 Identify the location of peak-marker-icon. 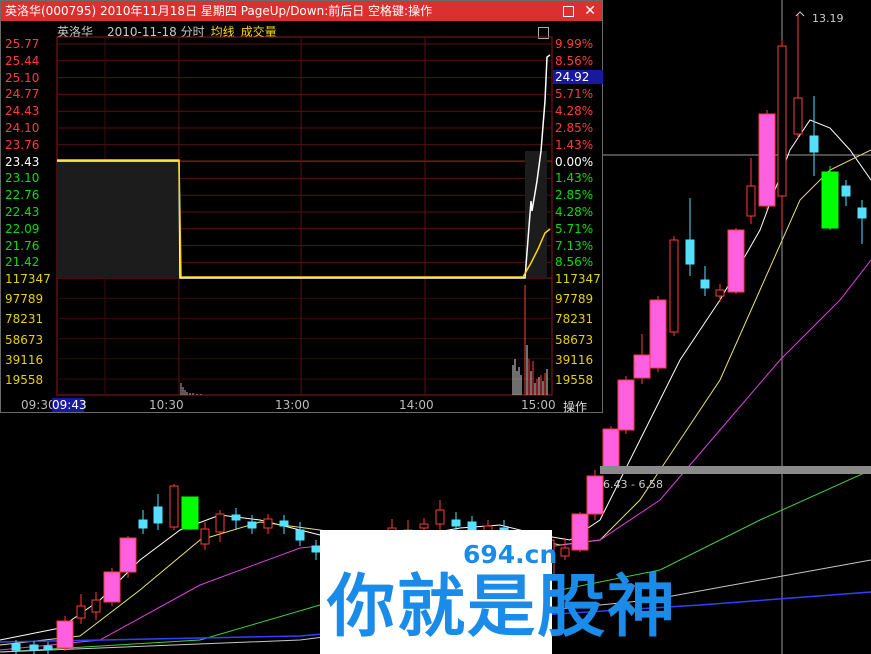
(800, 14).